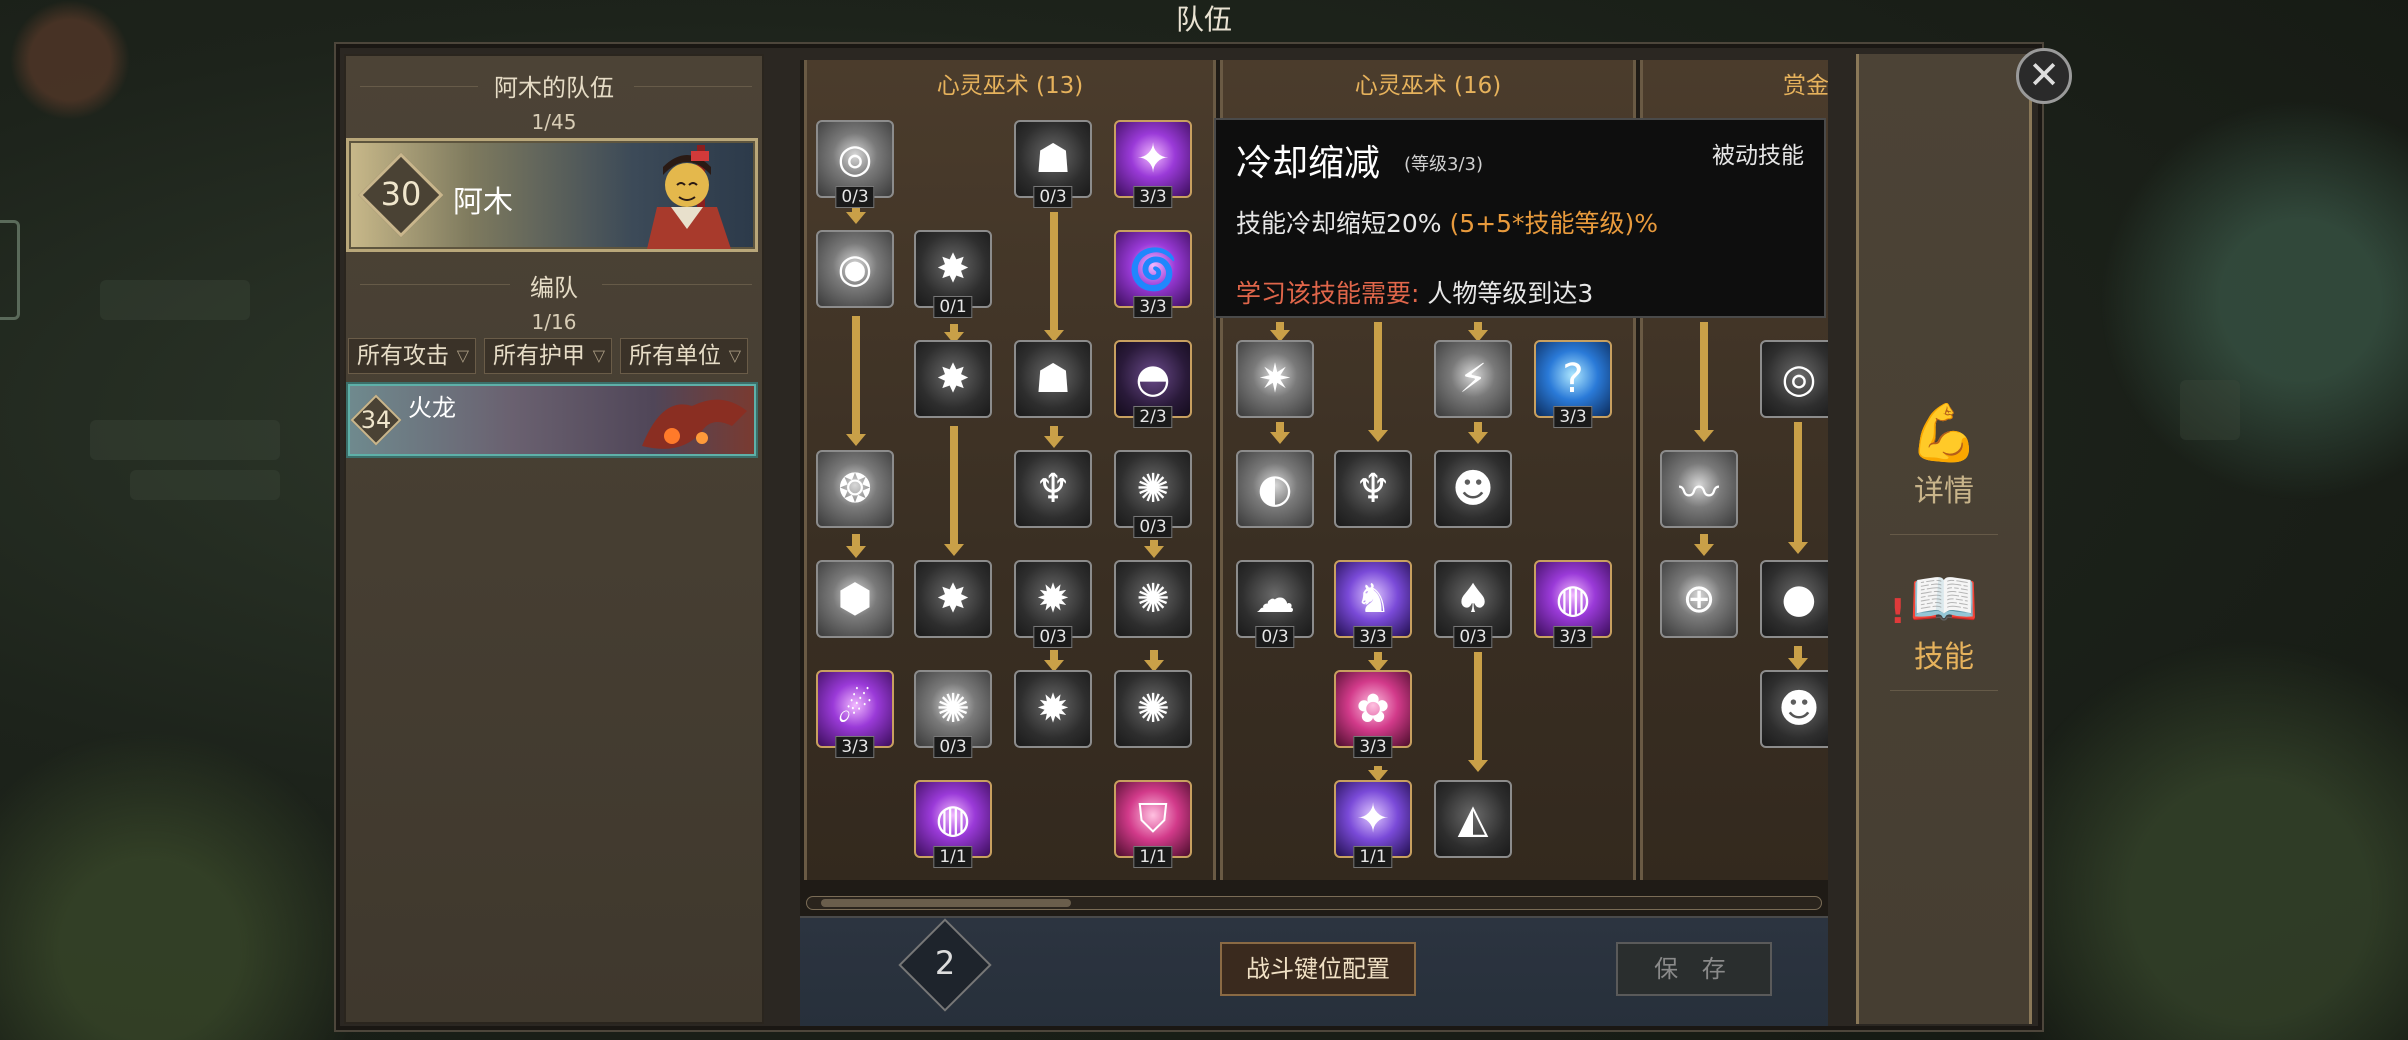 The width and height of the screenshot is (2408, 1040). Describe the element at coordinates (953, 274) in the screenshot. I see `skill-flash-icon: ✸ 0/1` at that location.